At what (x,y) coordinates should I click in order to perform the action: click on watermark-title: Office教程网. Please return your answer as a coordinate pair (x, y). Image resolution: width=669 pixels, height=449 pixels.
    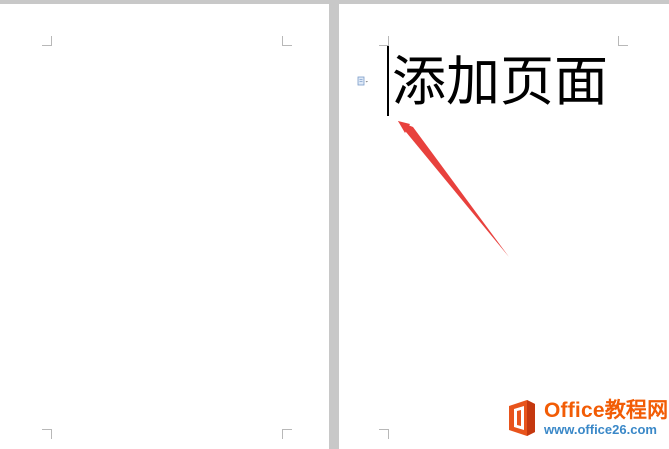
    Looking at the image, I should click on (606, 410).